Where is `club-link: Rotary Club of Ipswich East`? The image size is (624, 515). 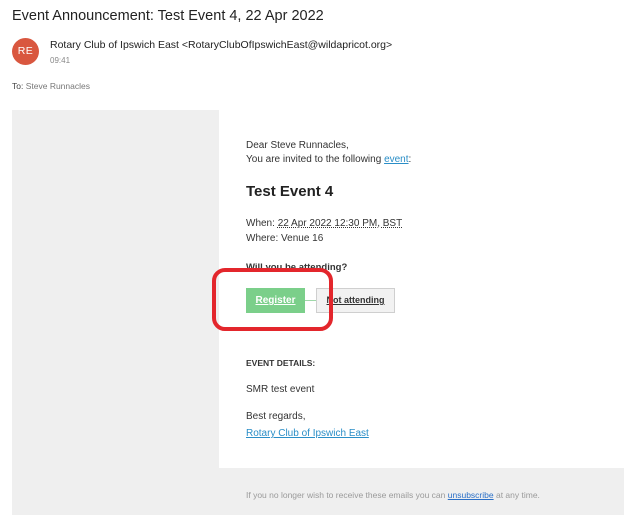 club-link: Rotary Club of Ipswich East is located at coordinates (307, 433).